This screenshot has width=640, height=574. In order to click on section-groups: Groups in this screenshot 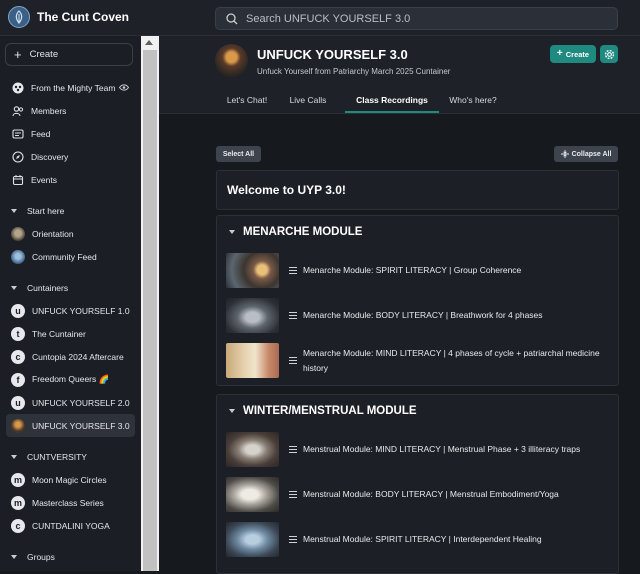, I will do `click(70, 556)`.